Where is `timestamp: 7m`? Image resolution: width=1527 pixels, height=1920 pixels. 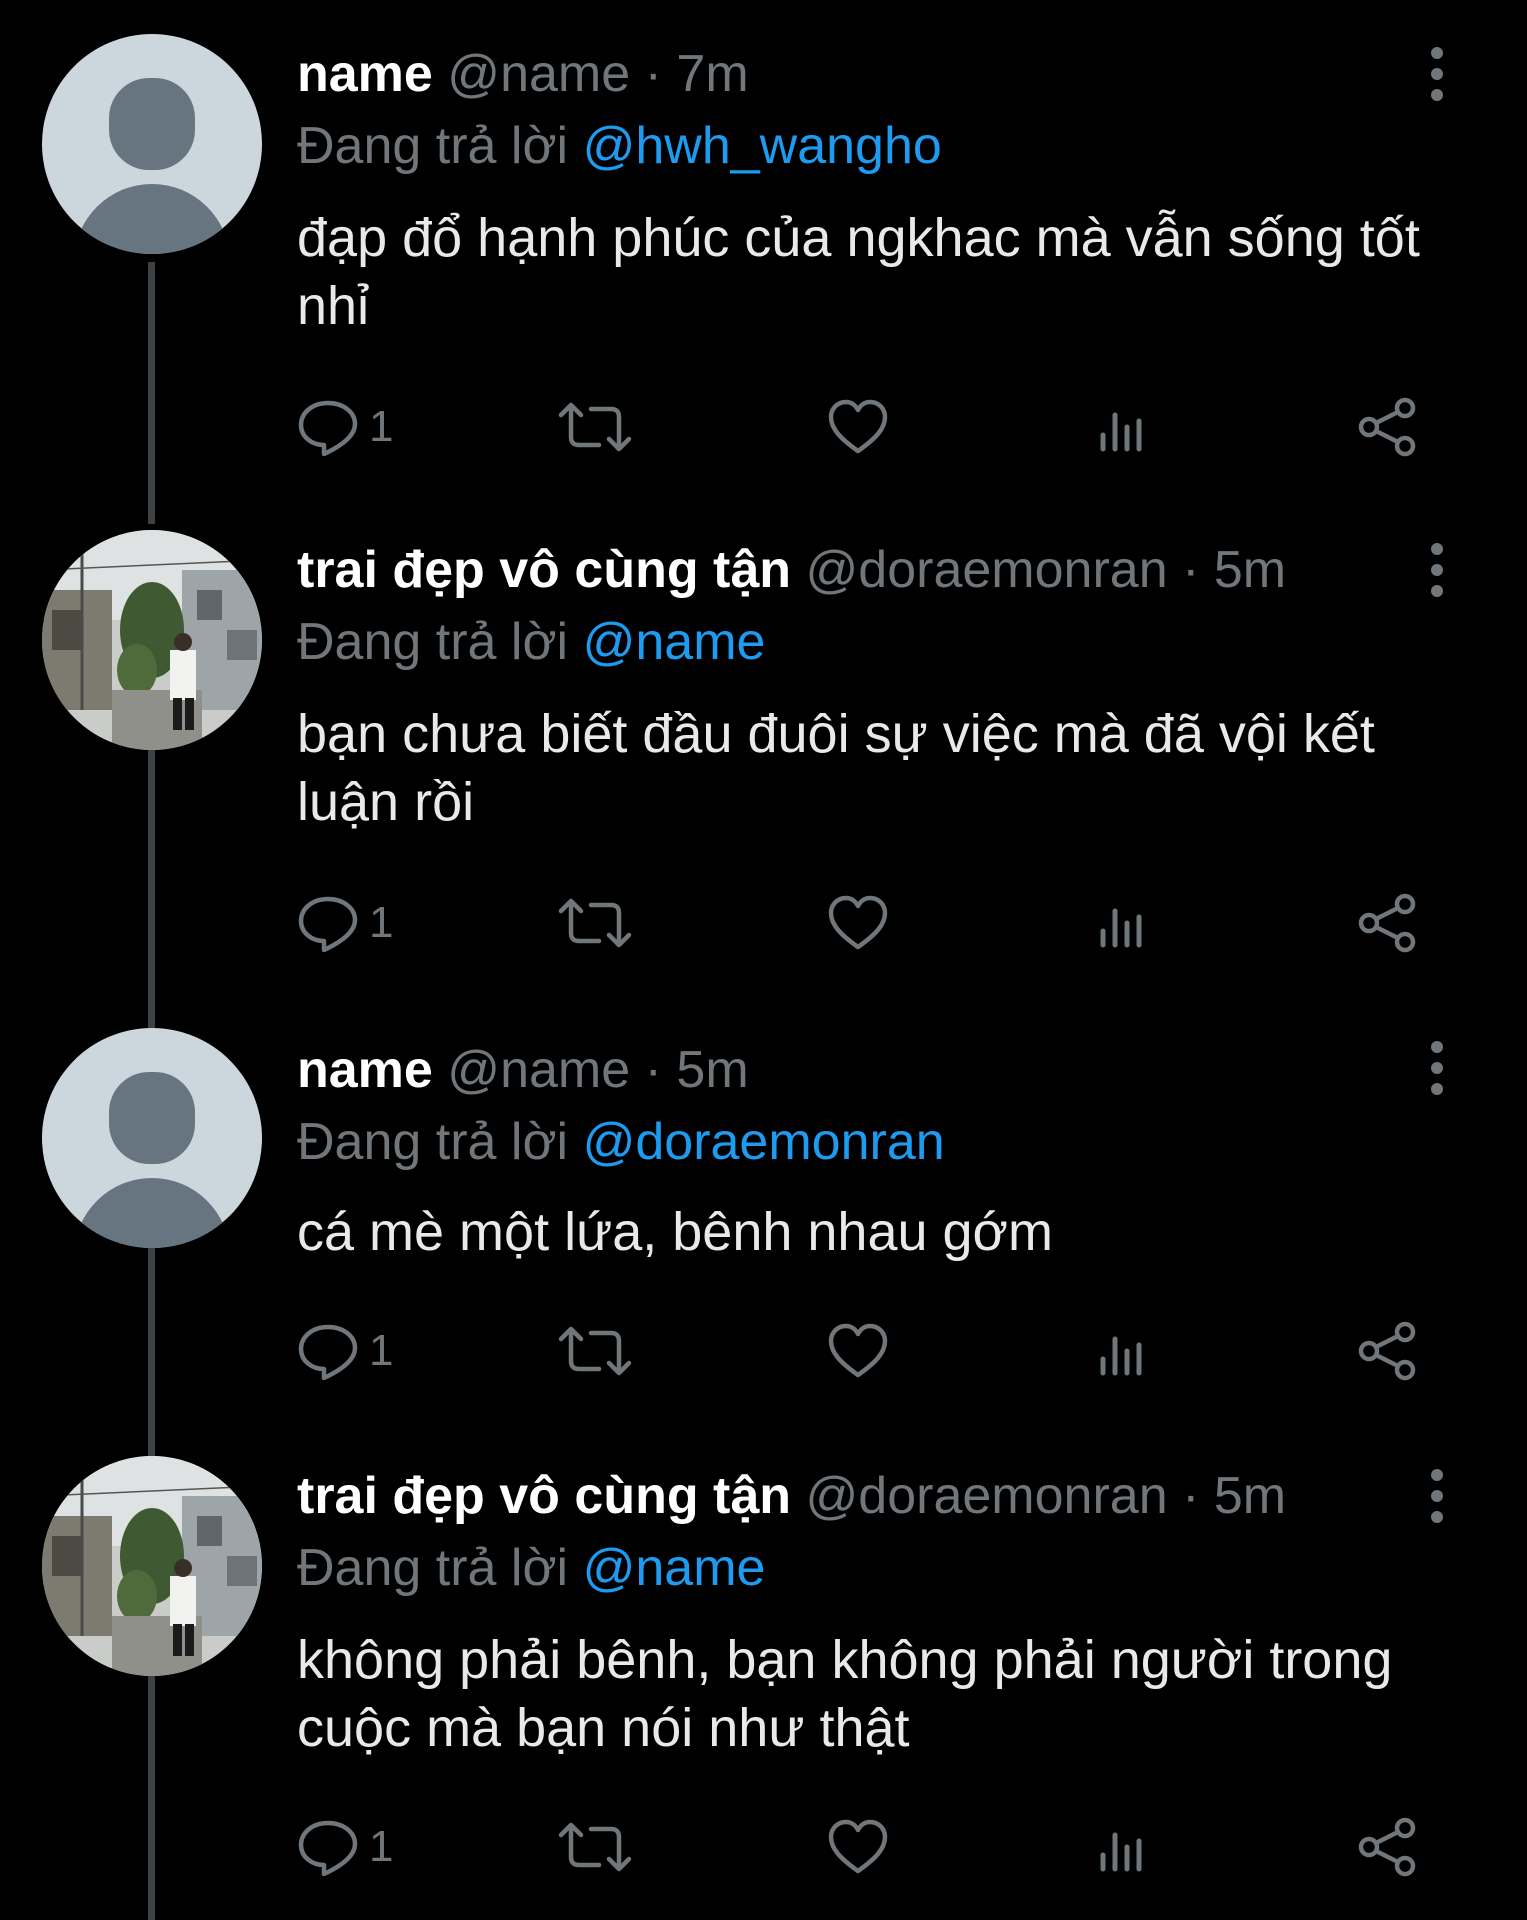 timestamp: 7m is located at coordinates (712, 74).